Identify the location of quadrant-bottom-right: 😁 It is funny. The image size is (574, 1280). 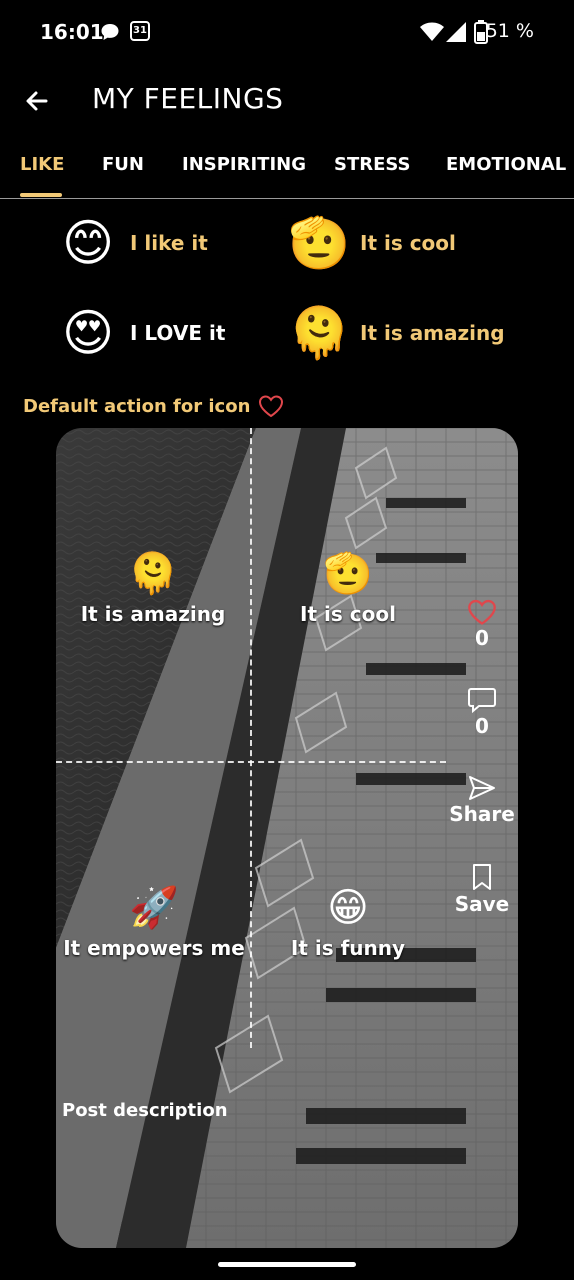
(348, 922).